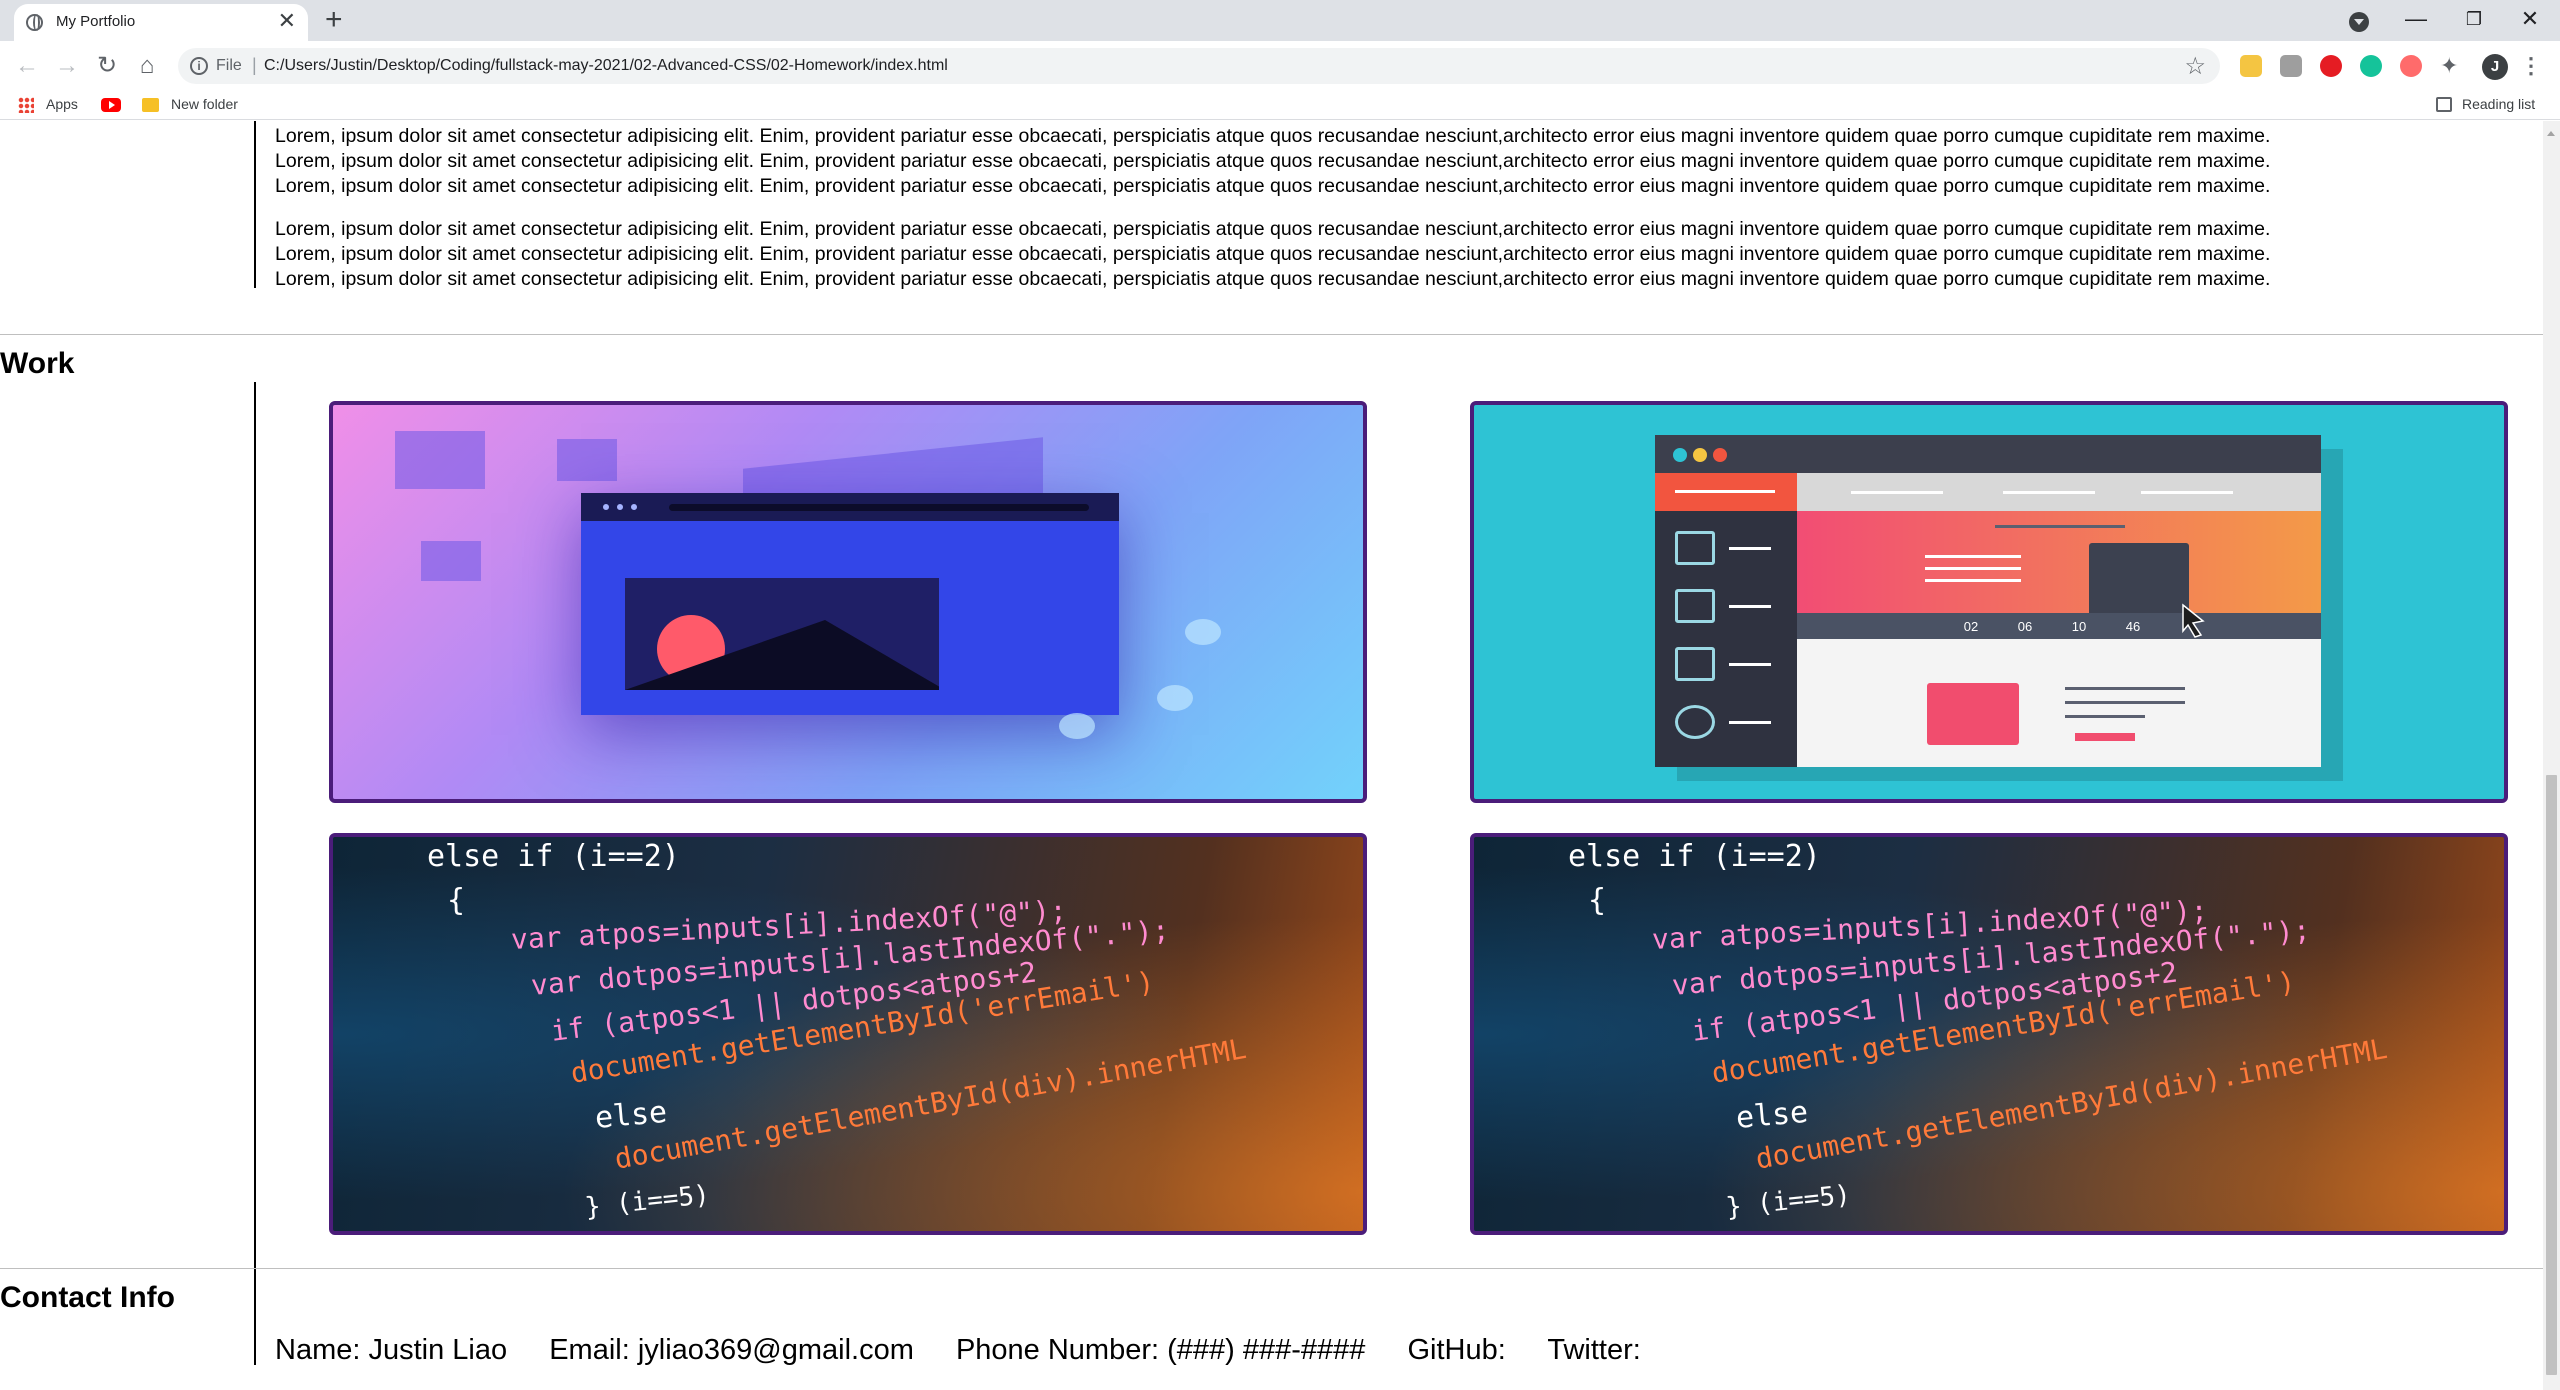  What do you see at coordinates (2551, 133) in the screenshot?
I see `scroll-up-arrow-icon` at bounding box center [2551, 133].